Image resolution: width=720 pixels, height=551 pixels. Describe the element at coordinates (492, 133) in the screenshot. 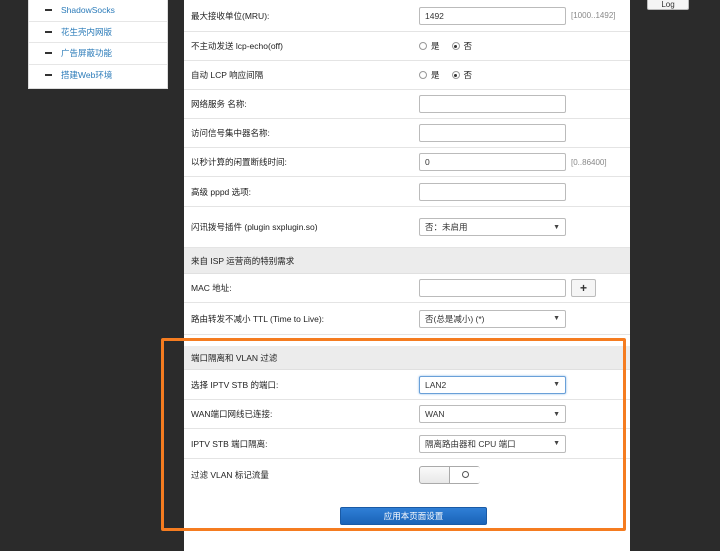

I see `ac-name-input` at that location.